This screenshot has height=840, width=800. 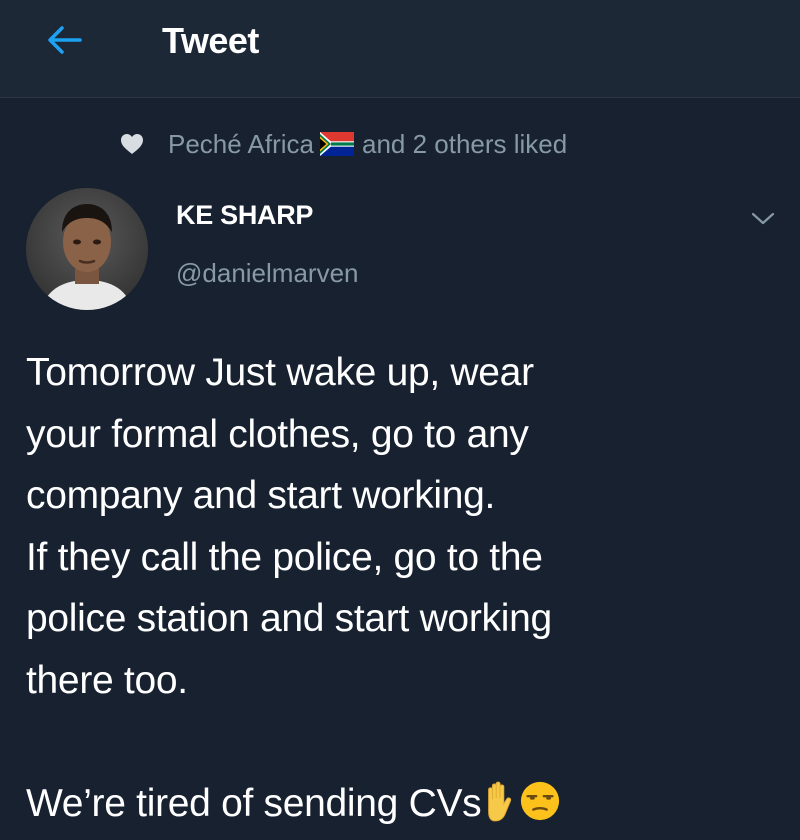 What do you see at coordinates (289, 618) in the screenshot?
I see `tweet-line: police station and start working` at bounding box center [289, 618].